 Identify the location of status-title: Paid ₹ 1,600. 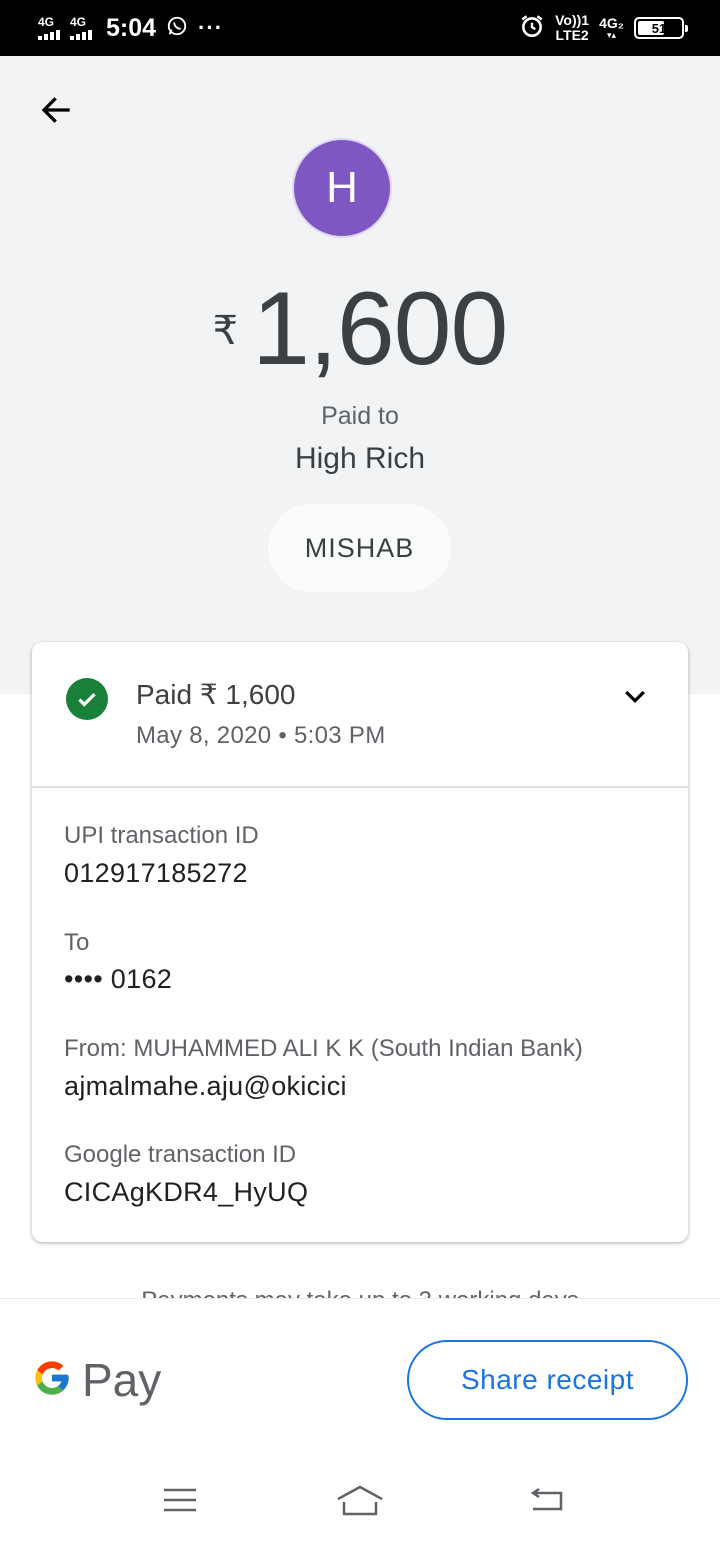
(216, 694).